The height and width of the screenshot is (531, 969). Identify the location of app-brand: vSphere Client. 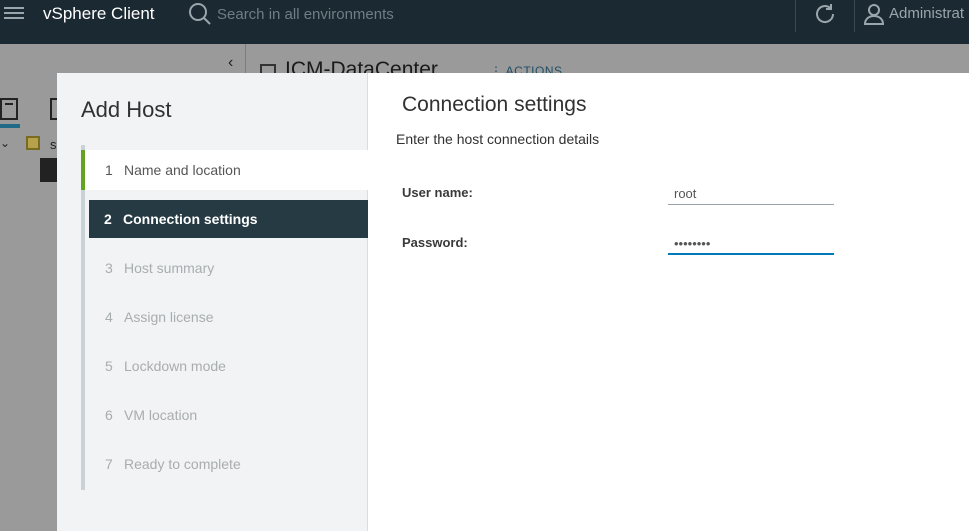
(99, 14).